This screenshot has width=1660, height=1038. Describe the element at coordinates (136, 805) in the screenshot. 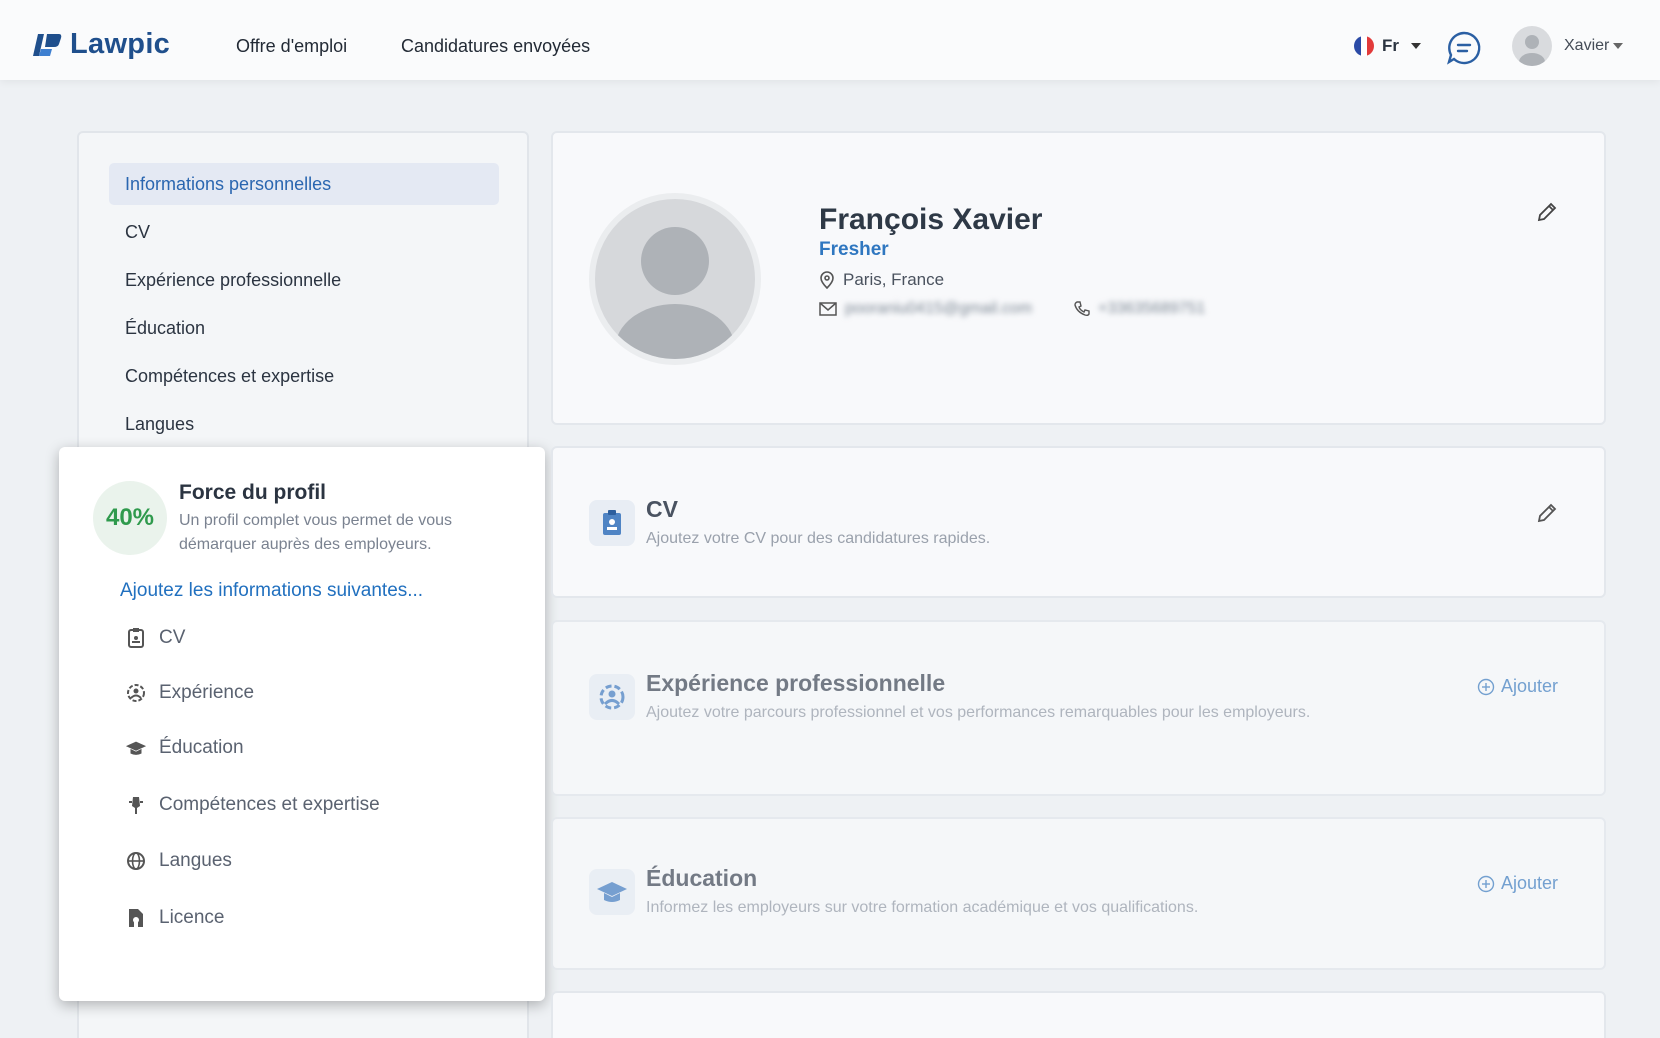

I see `skills-icon` at that location.